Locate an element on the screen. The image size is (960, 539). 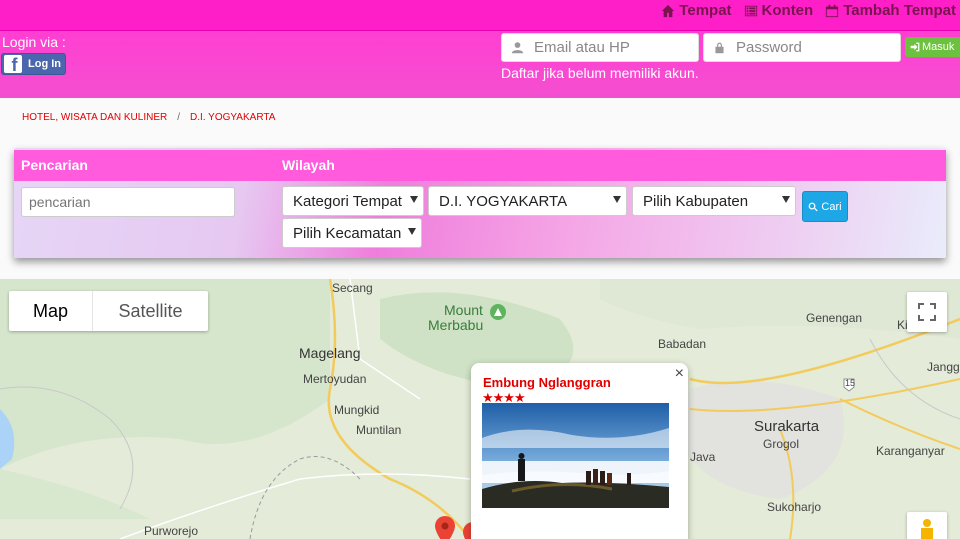
calendar-icon is located at coordinates (832, 10).